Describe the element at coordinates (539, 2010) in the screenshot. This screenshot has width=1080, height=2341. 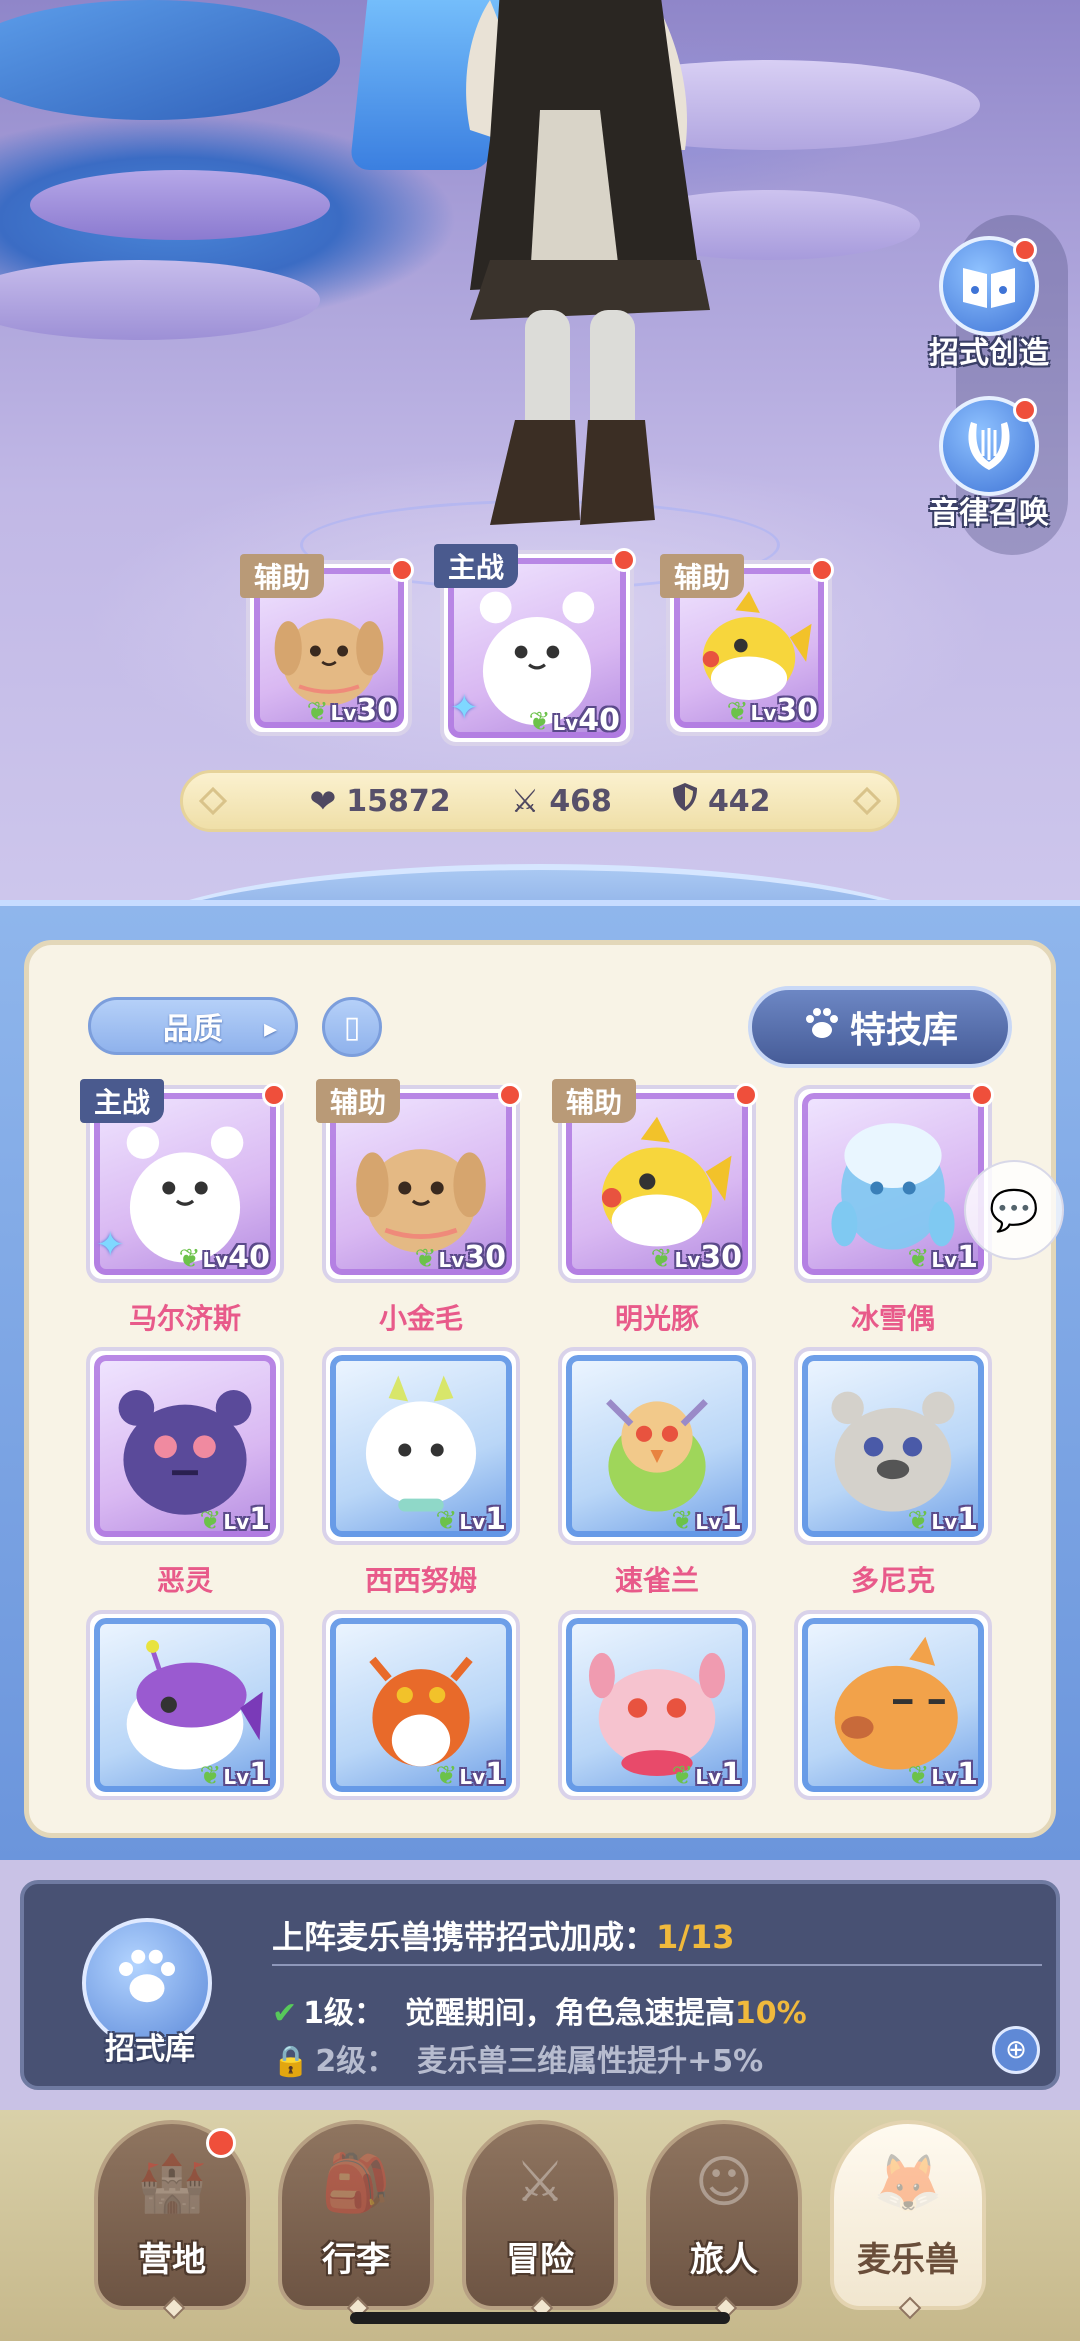
I see `bonus-level-1: ✔ 1级： 觉醒期间，角色急速提高10%` at that location.